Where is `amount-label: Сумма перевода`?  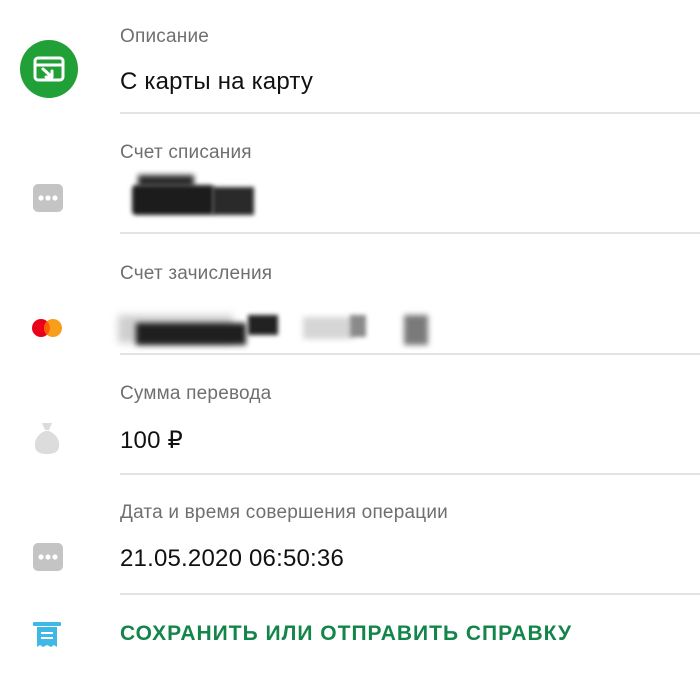
amount-label: Сумма перевода is located at coordinates (196, 393).